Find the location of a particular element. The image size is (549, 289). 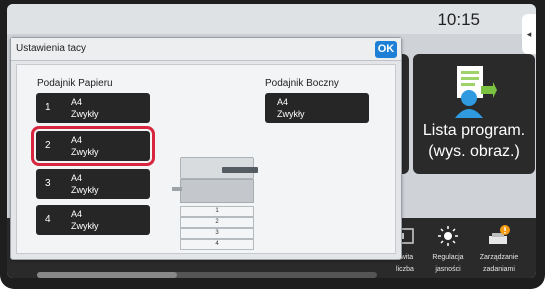

dialog-title: Ustawienia tacy is located at coordinates (51, 48).